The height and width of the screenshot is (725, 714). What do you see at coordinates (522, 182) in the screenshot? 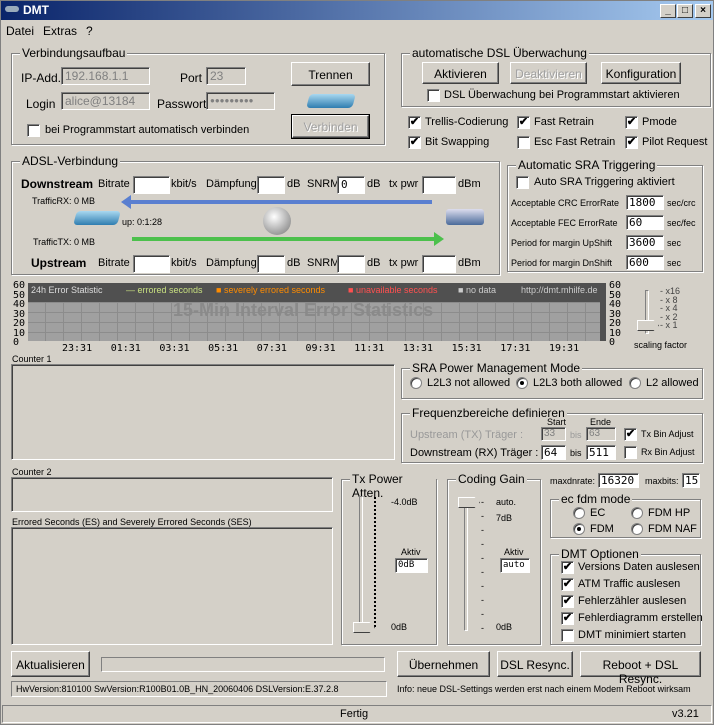
I see `auto-sra-checkbox` at bounding box center [522, 182].